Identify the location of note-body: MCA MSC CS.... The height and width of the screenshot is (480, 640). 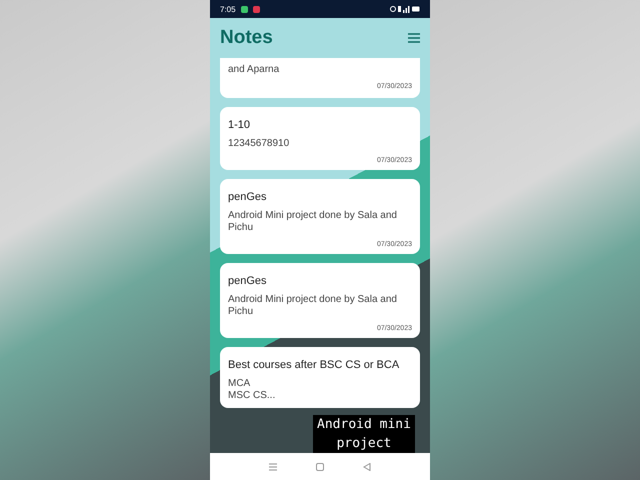
(252, 390).